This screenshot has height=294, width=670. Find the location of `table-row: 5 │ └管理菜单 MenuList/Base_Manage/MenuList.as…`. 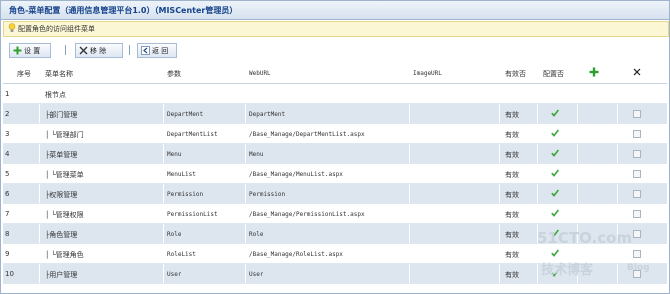

table-row: 5 │ └管理菜单 MenuList/Base_Manage/MenuList.as… is located at coordinates (335, 174).